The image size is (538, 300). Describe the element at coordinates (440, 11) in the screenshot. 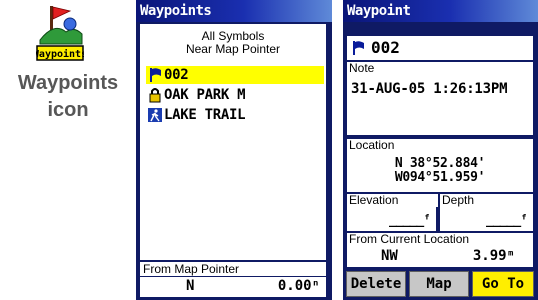

I see `detail-title-bar: Waypoint` at that location.